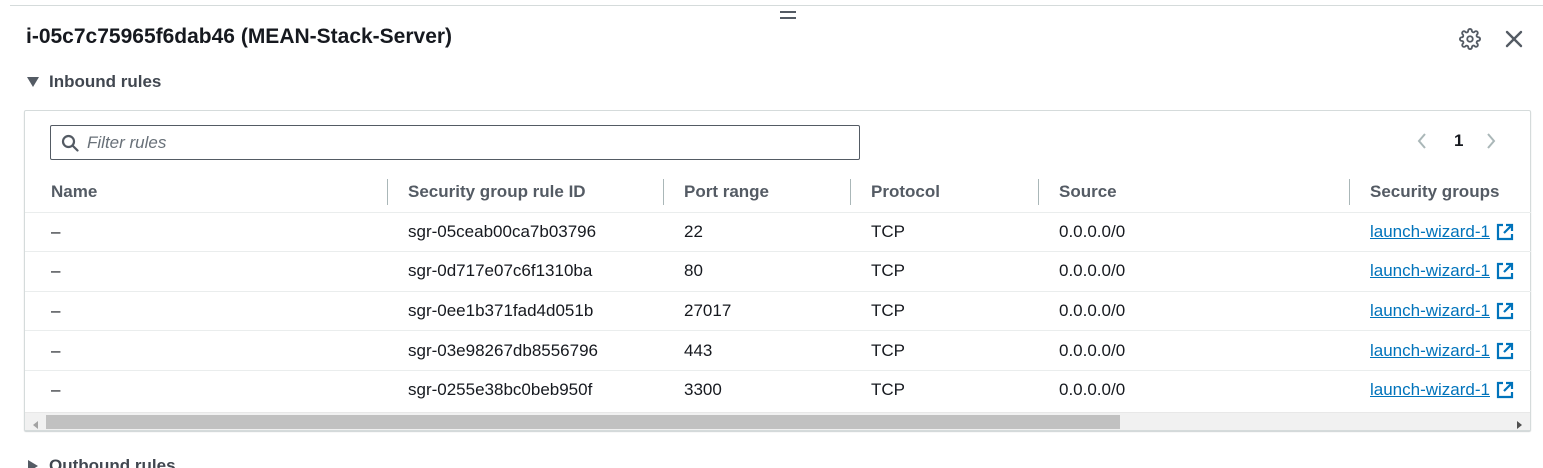 The width and height of the screenshot is (1543, 468). Describe the element at coordinates (105, 81) in the screenshot. I see `inbound-rules-label: Inbound rules` at that location.